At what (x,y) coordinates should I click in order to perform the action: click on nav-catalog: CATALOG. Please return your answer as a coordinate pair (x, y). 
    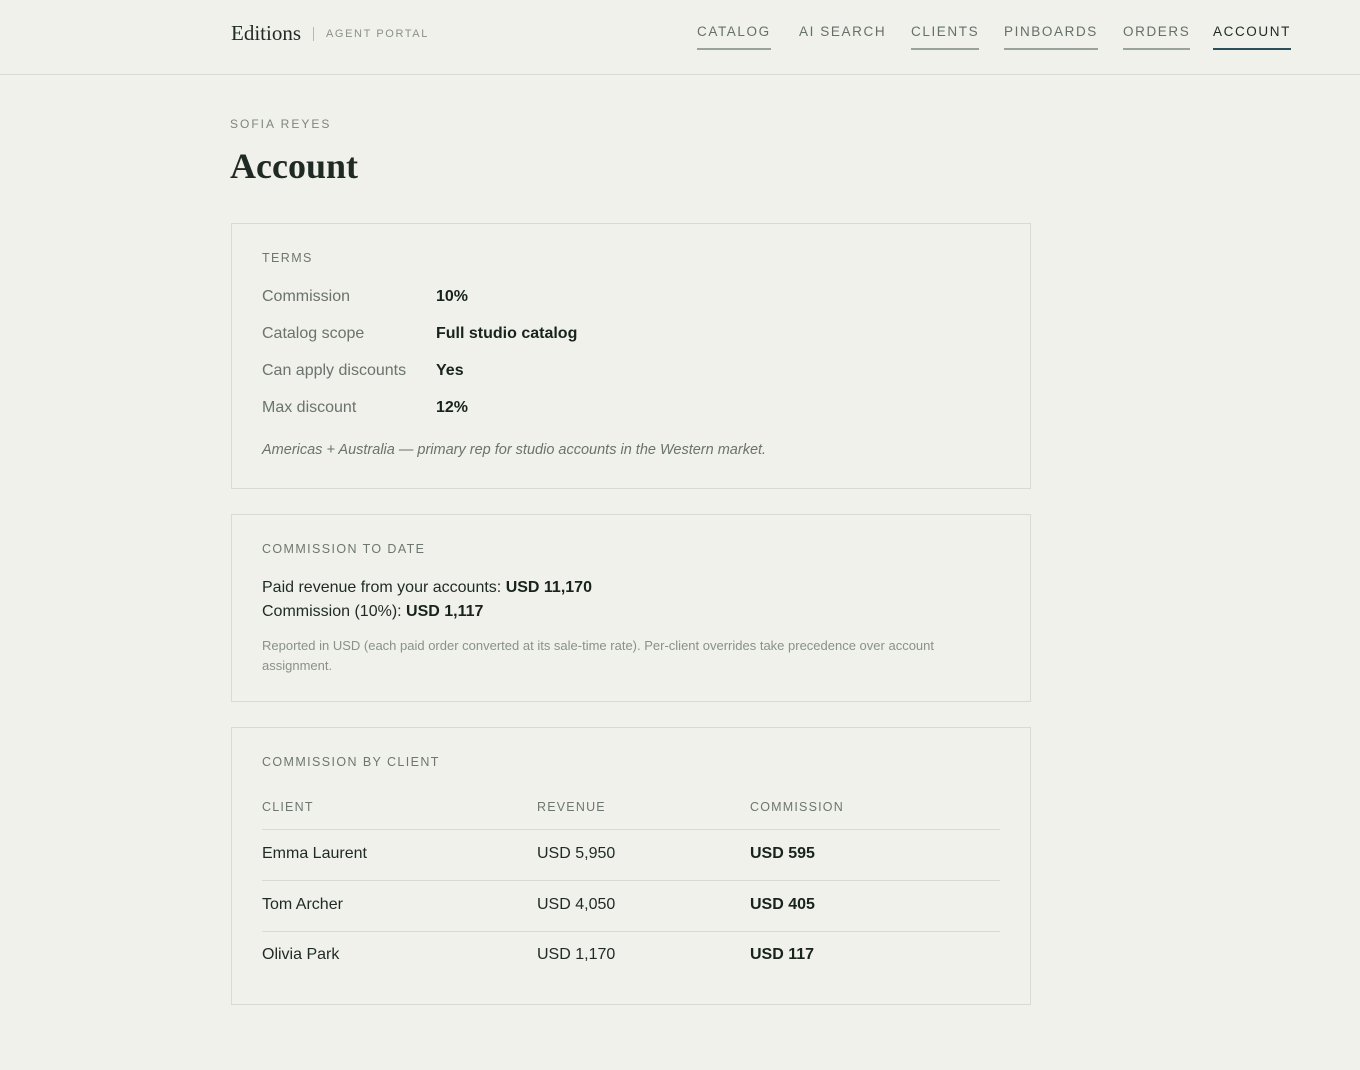
    Looking at the image, I should click on (734, 37).